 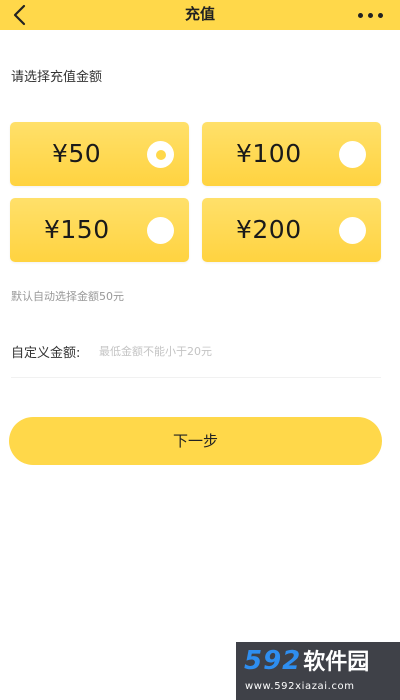 What do you see at coordinates (273, 661) in the screenshot?
I see `watermark-number: 592` at bounding box center [273, 661].